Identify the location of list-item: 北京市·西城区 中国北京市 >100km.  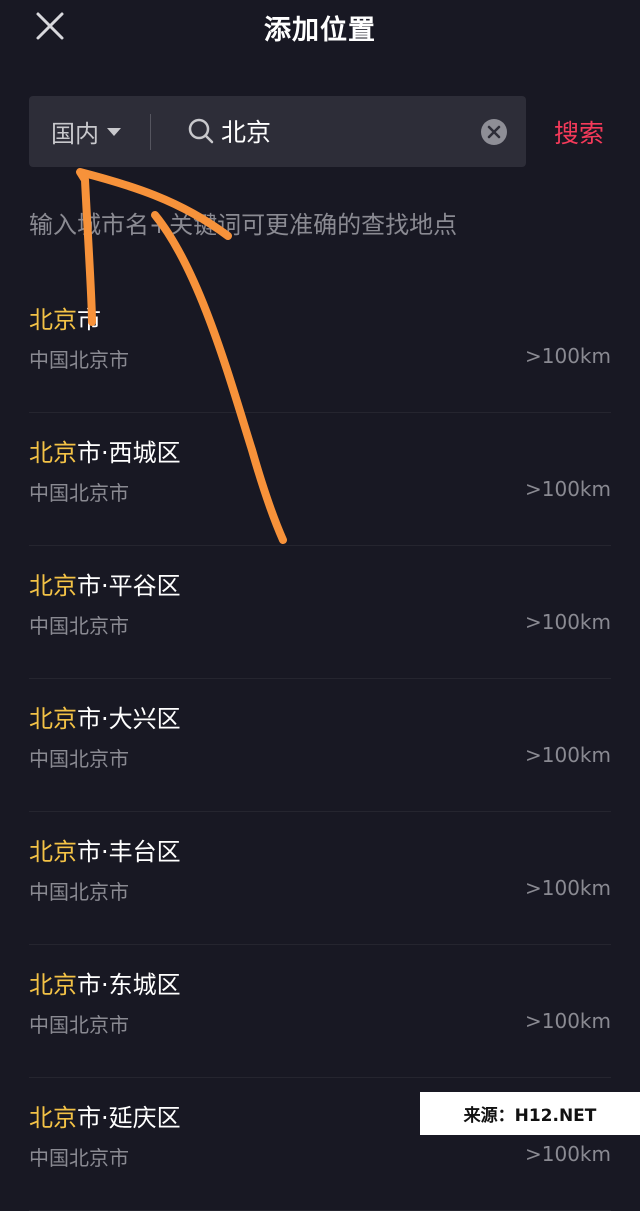
(320, 479).